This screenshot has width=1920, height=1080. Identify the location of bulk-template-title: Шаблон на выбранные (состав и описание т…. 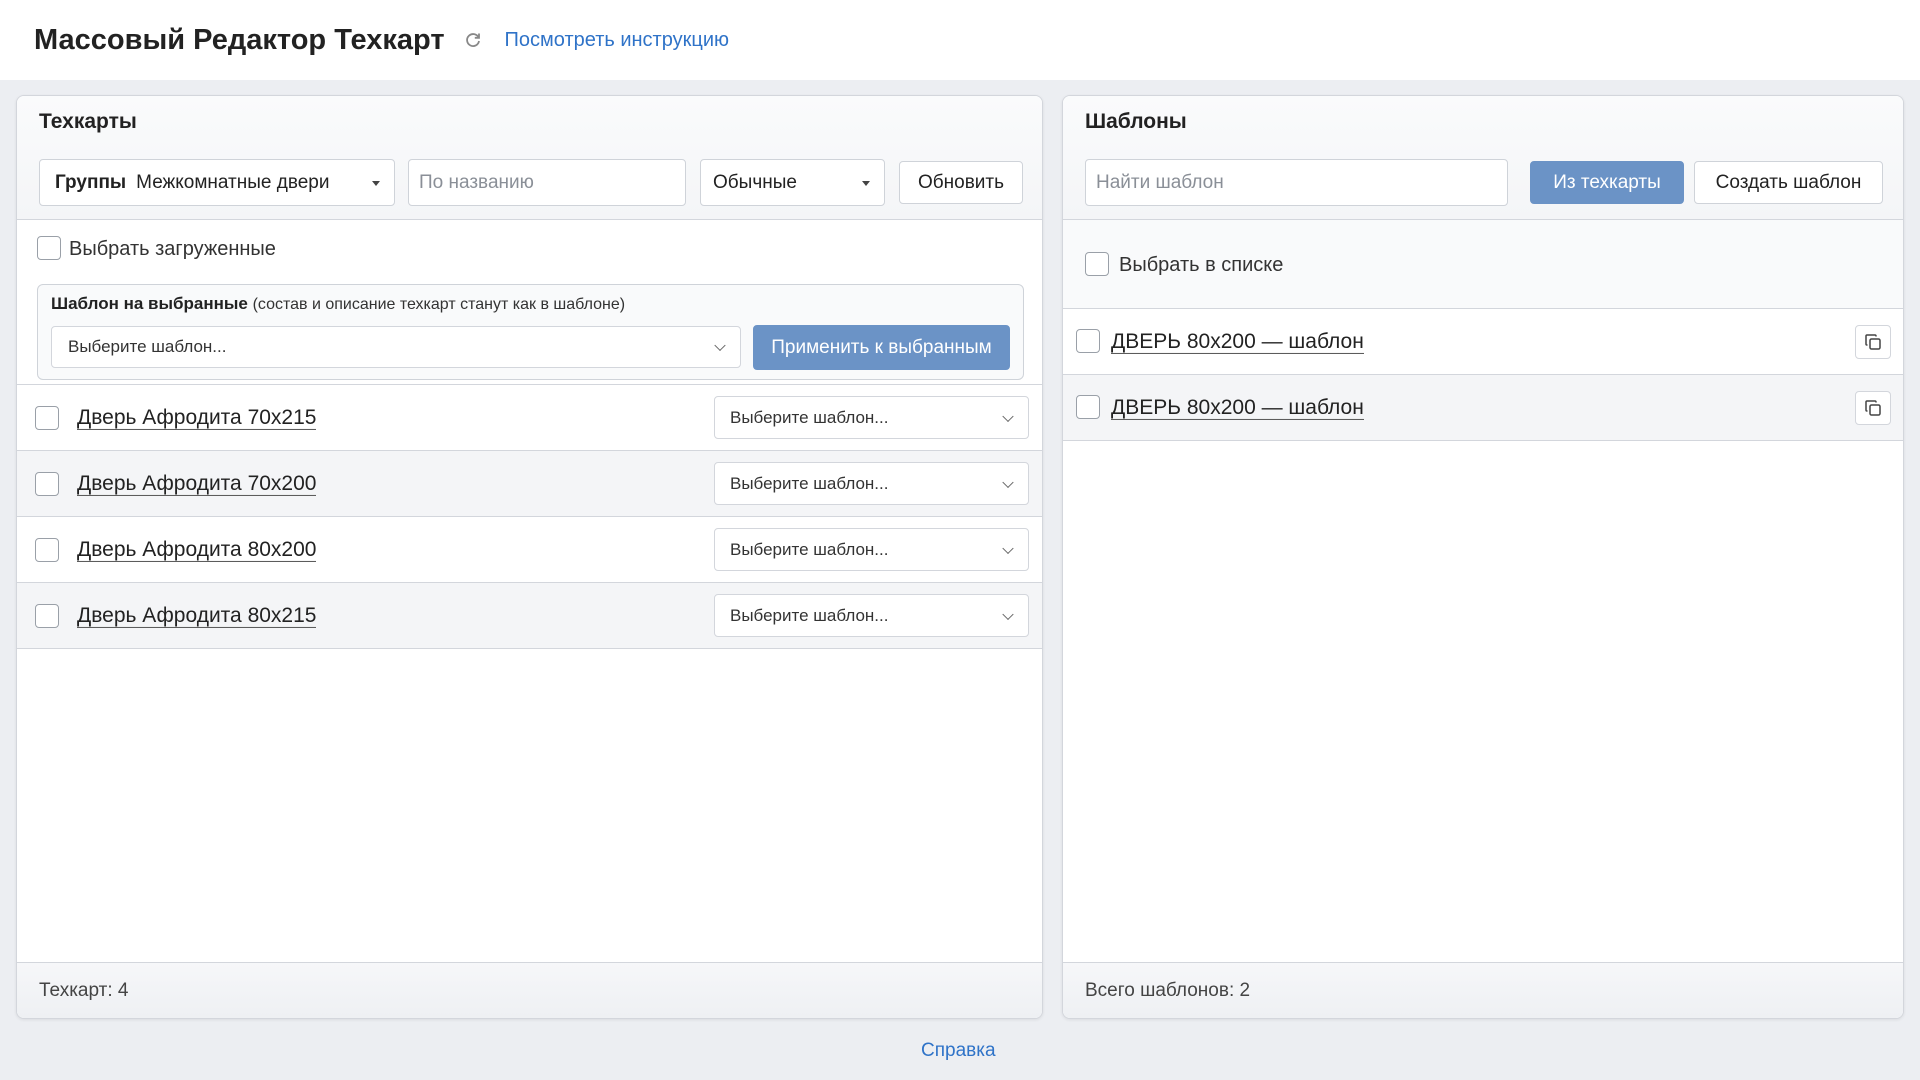
(338, 304).